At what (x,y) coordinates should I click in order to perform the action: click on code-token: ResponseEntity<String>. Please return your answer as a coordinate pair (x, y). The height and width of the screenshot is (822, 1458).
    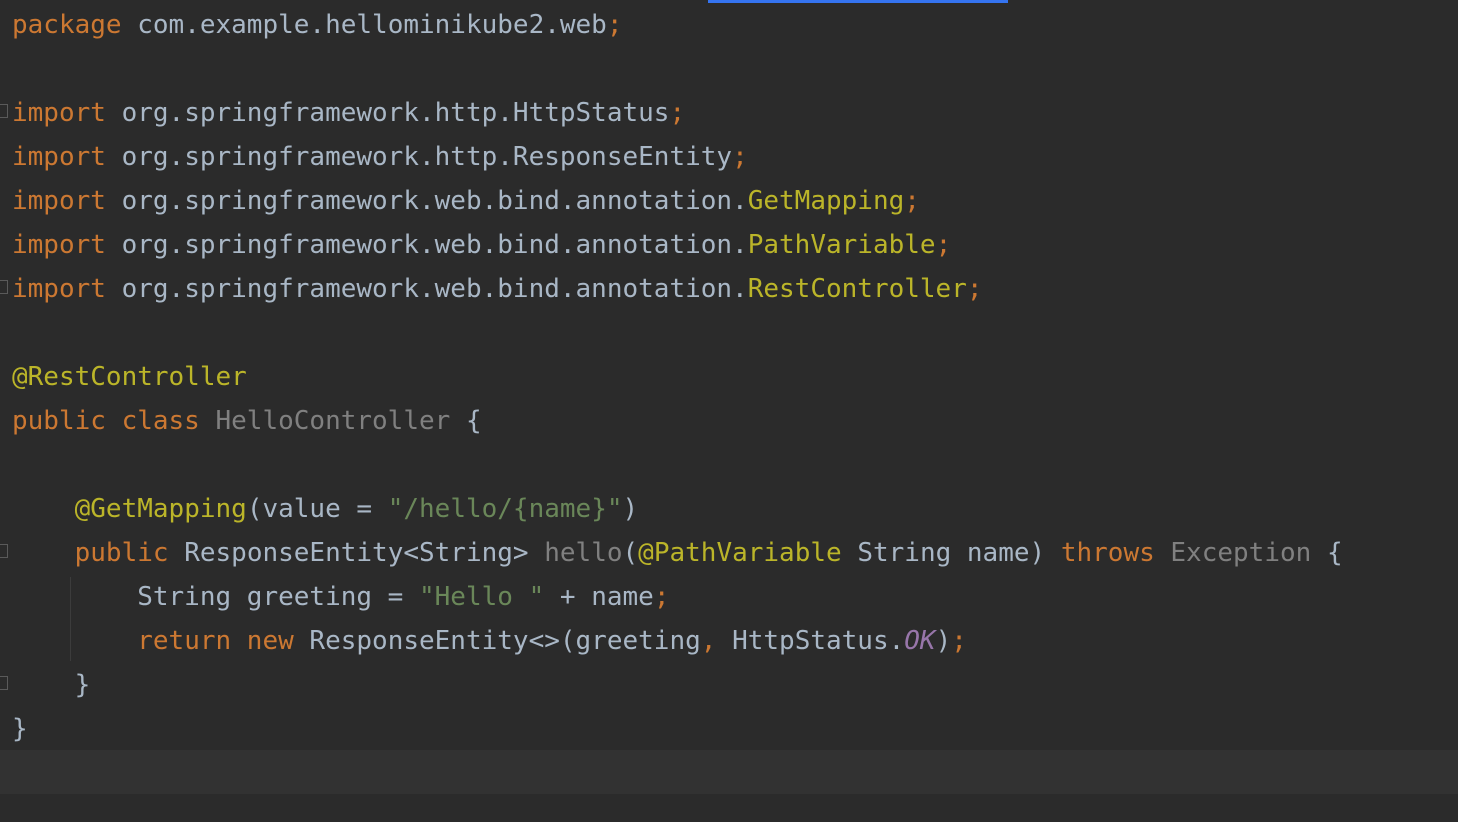
    Looking at the image, I should click on (364, 553).